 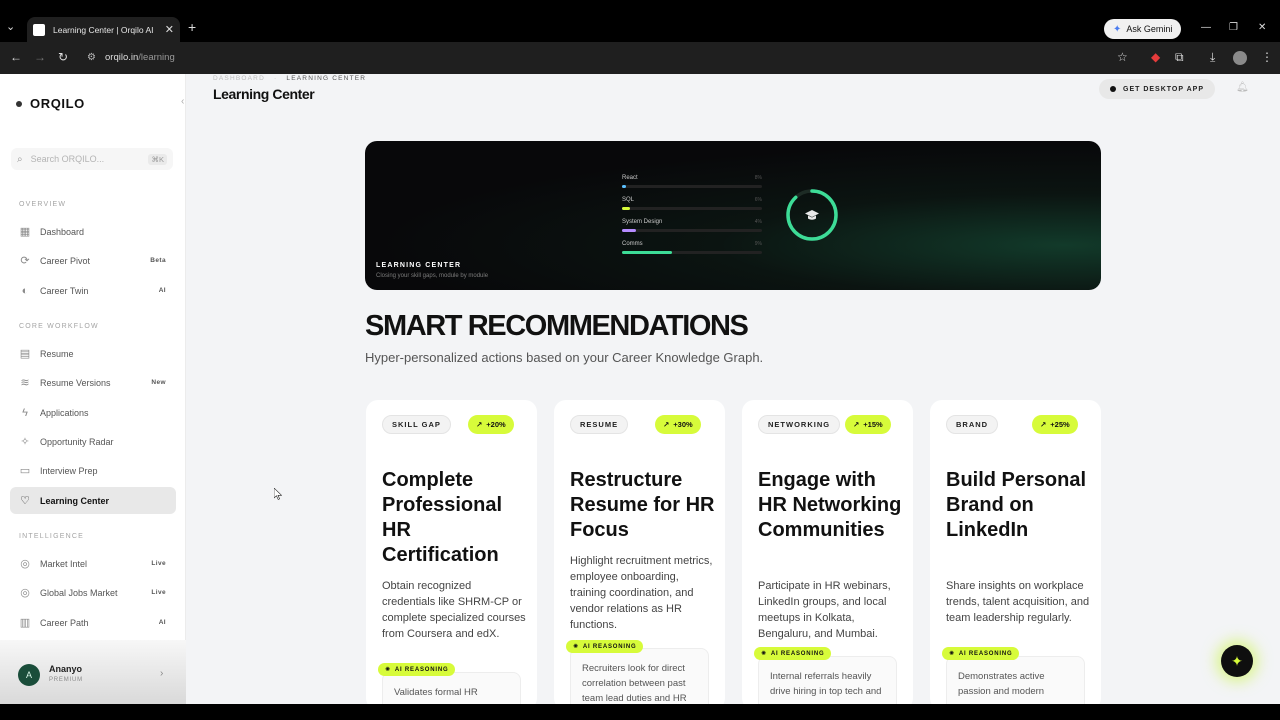 I want to click on dashboard-grid-icon: ▦, so click(x=25, y=232).